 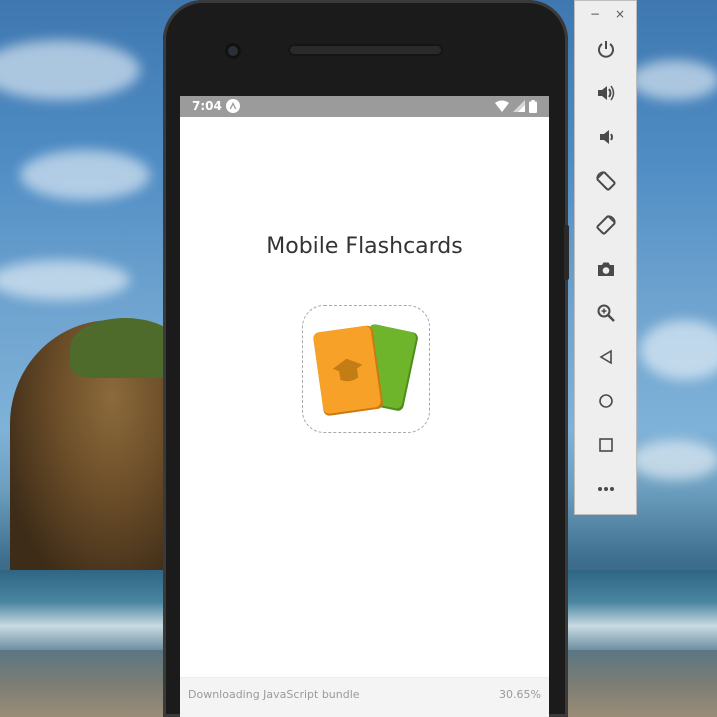 I want to click on rotate-left-icon, so click(x=606, y=181).